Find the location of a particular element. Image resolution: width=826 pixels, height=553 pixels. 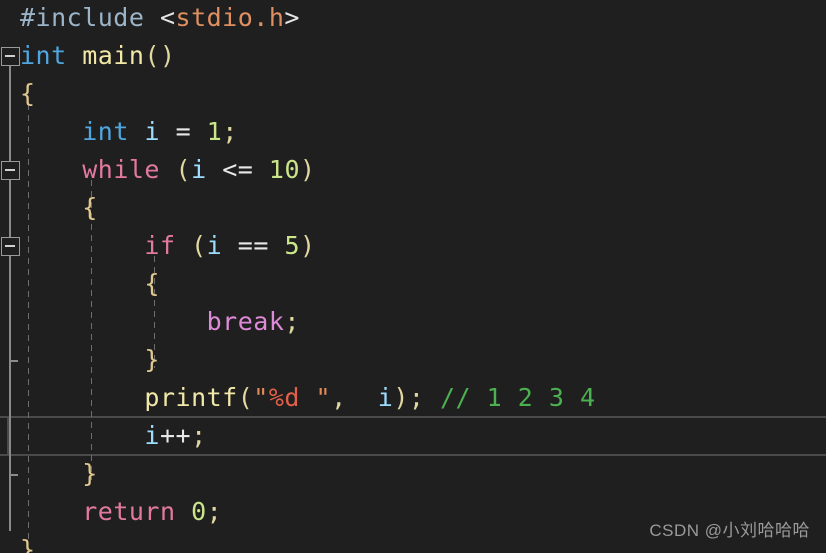

code-line-11: printf("%d ", i); // 1 2 3 4 is located at coordinates (413, 398).